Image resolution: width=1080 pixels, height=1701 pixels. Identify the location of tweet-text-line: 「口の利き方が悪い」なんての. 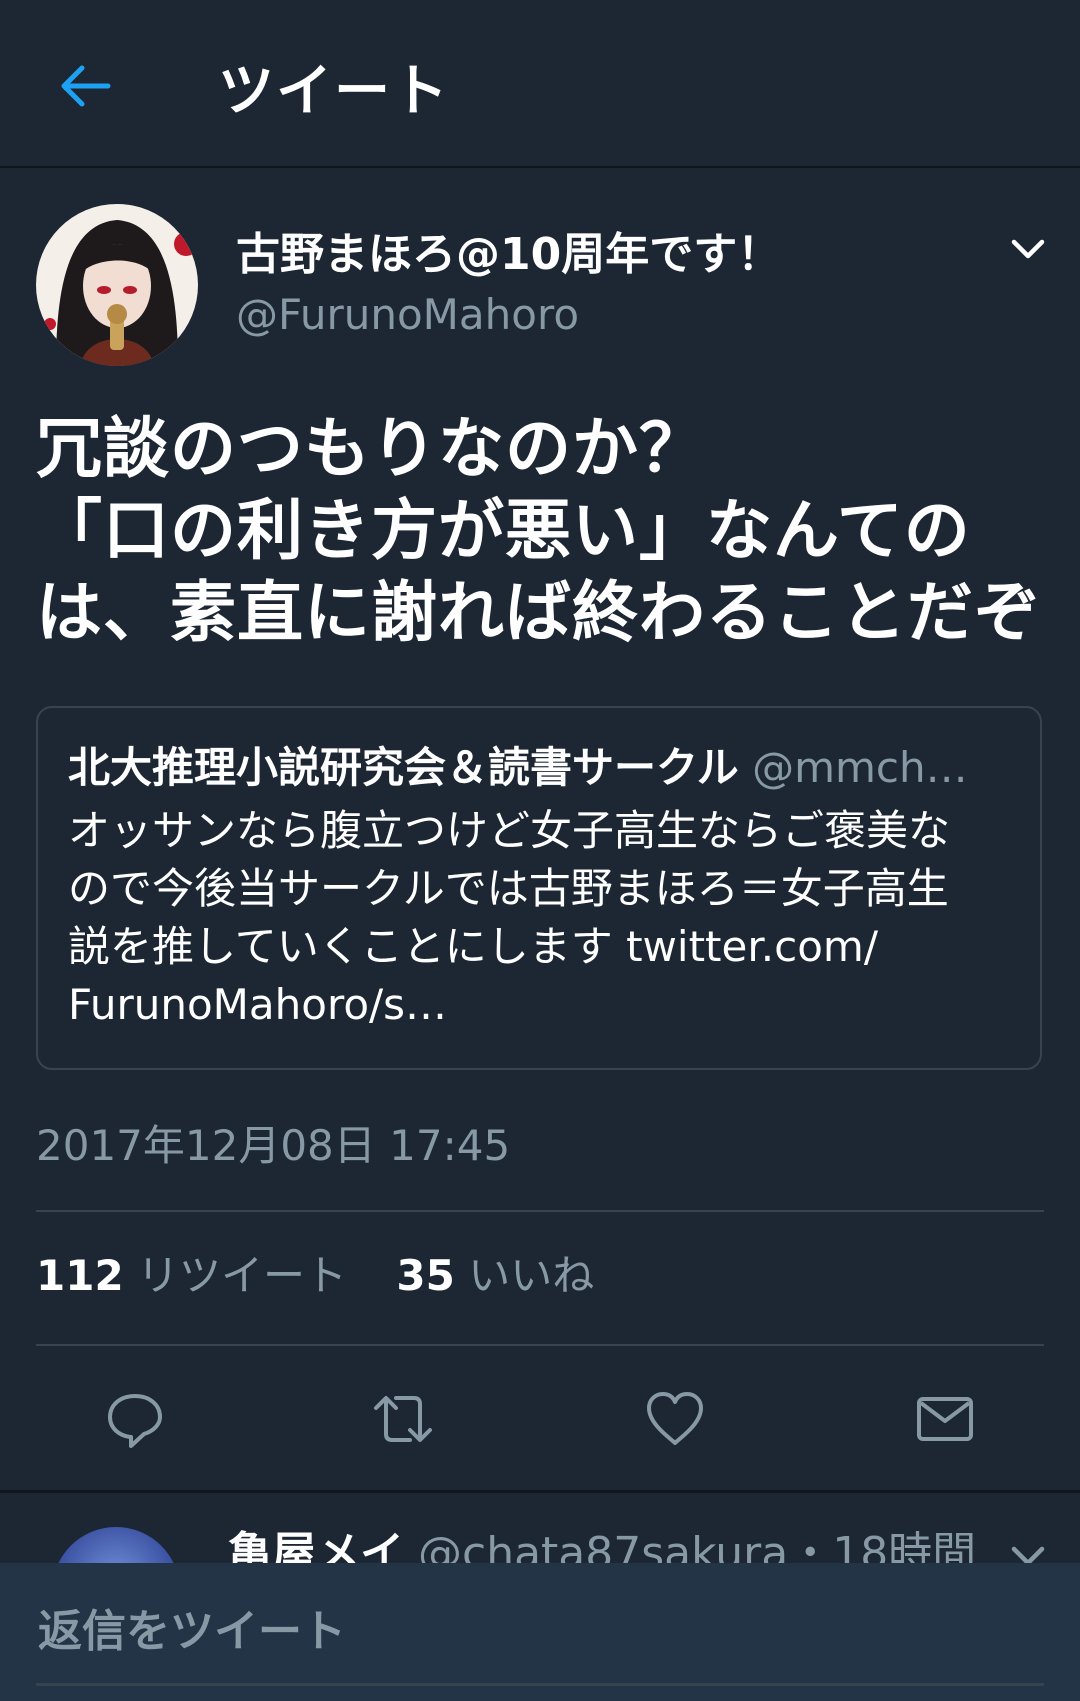
(503, 530).